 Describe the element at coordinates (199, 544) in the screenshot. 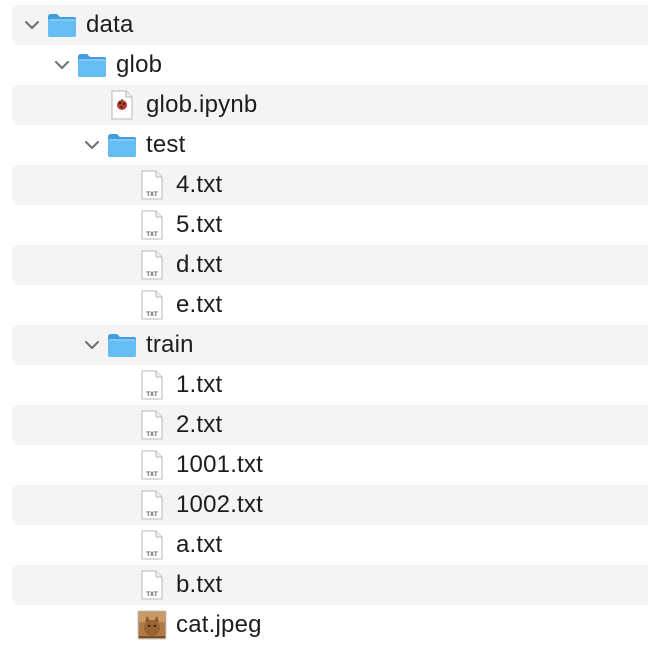

I see `item-label: a.txt` at that location.